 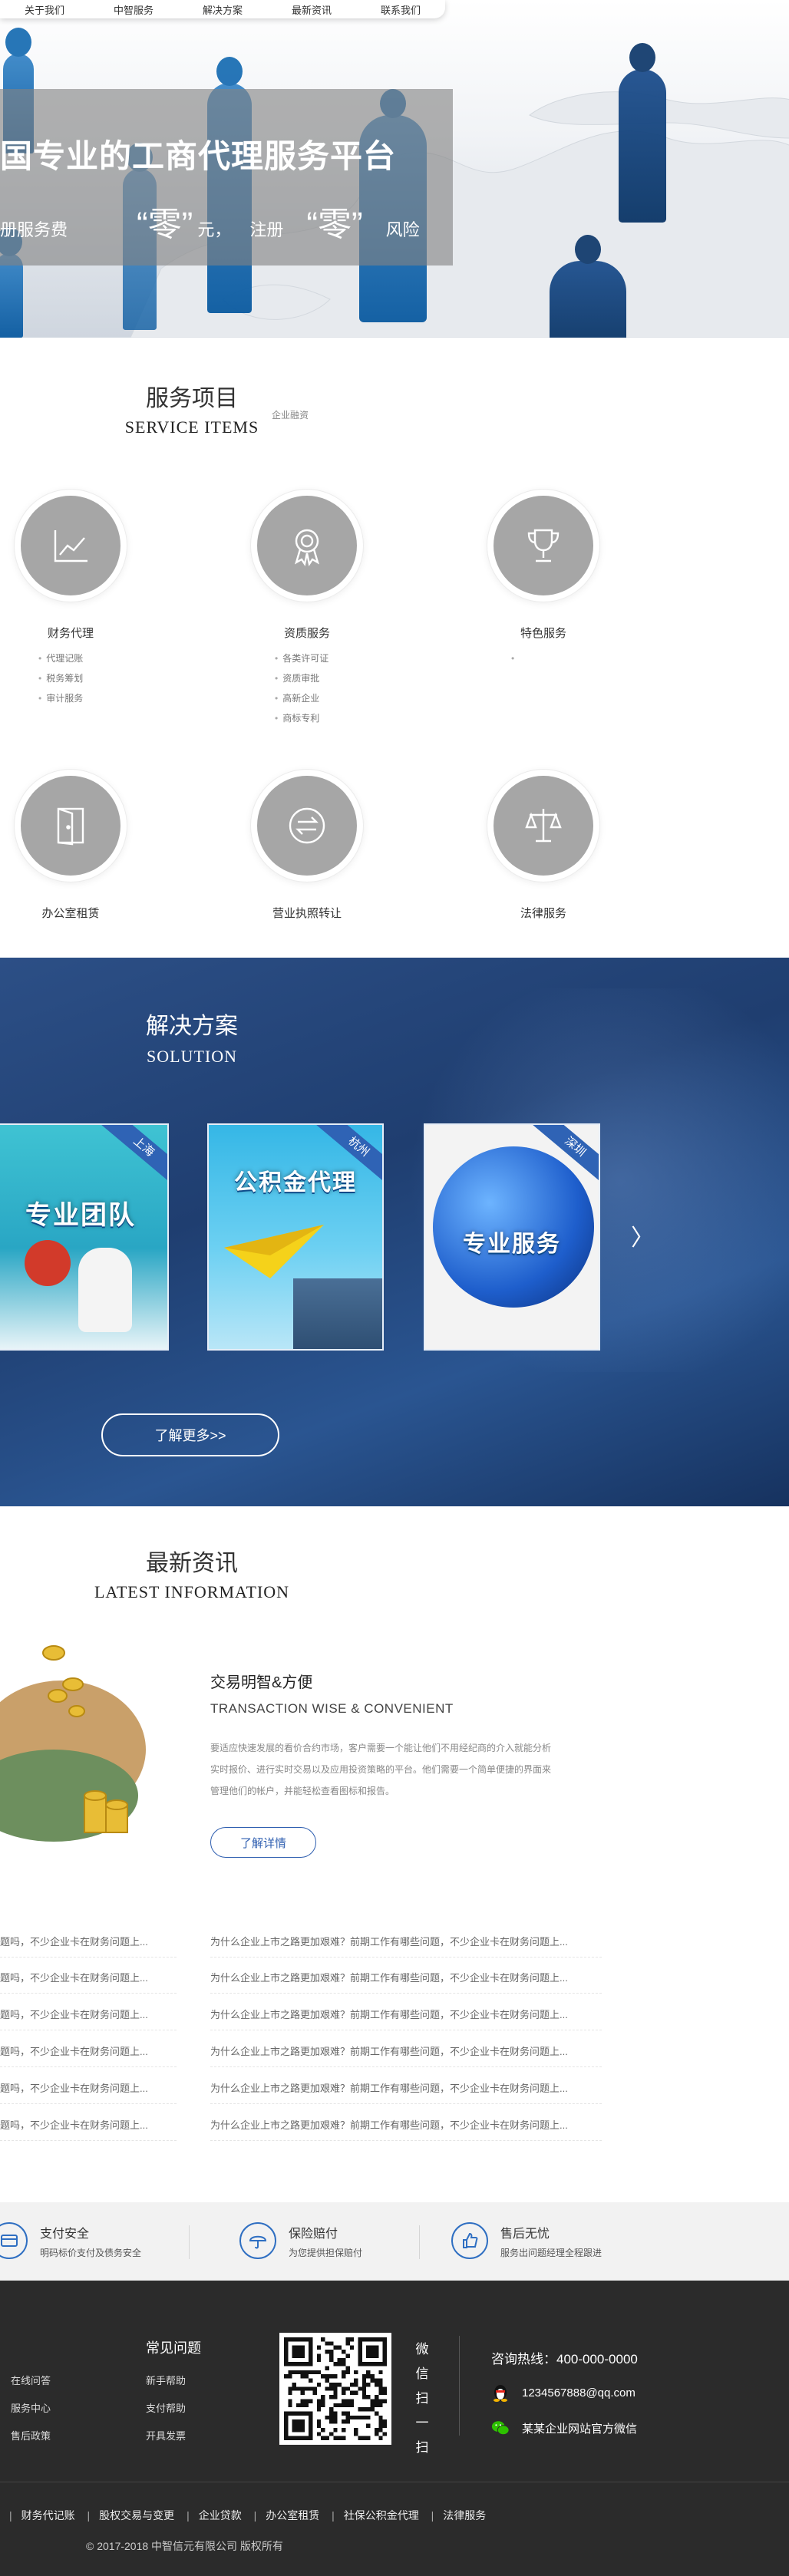 What do you see at coordinates (643, 1235) in the screenshot?
I see `carousel-next-icon: 〉` at bounding box center [643, 1235].